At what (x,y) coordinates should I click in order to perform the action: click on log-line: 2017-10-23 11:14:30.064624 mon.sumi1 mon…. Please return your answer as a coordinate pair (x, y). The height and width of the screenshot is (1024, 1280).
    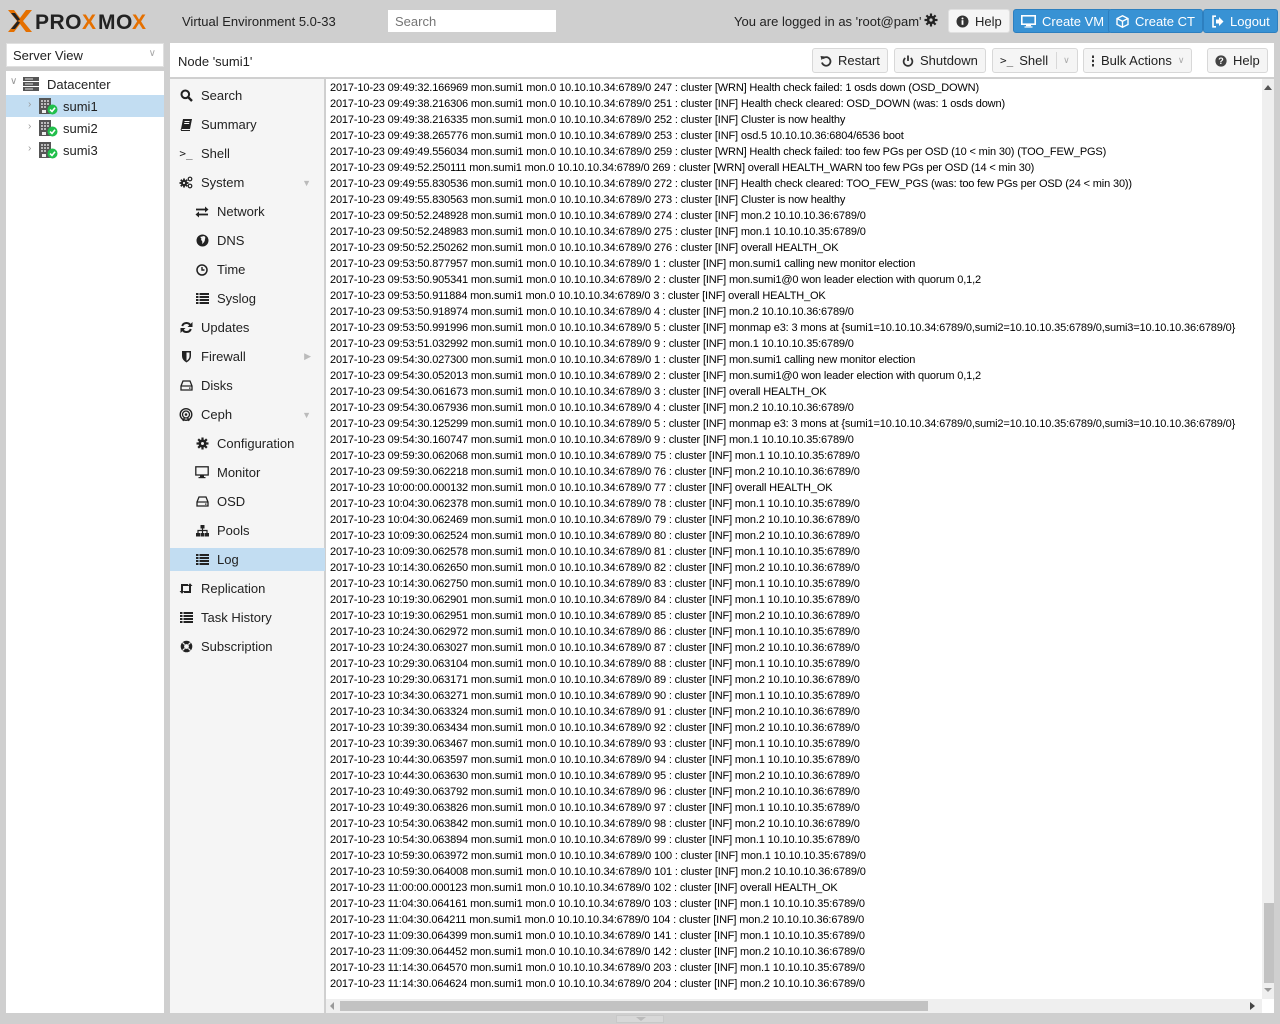
    Looking at the image, I should click on (597, 984).